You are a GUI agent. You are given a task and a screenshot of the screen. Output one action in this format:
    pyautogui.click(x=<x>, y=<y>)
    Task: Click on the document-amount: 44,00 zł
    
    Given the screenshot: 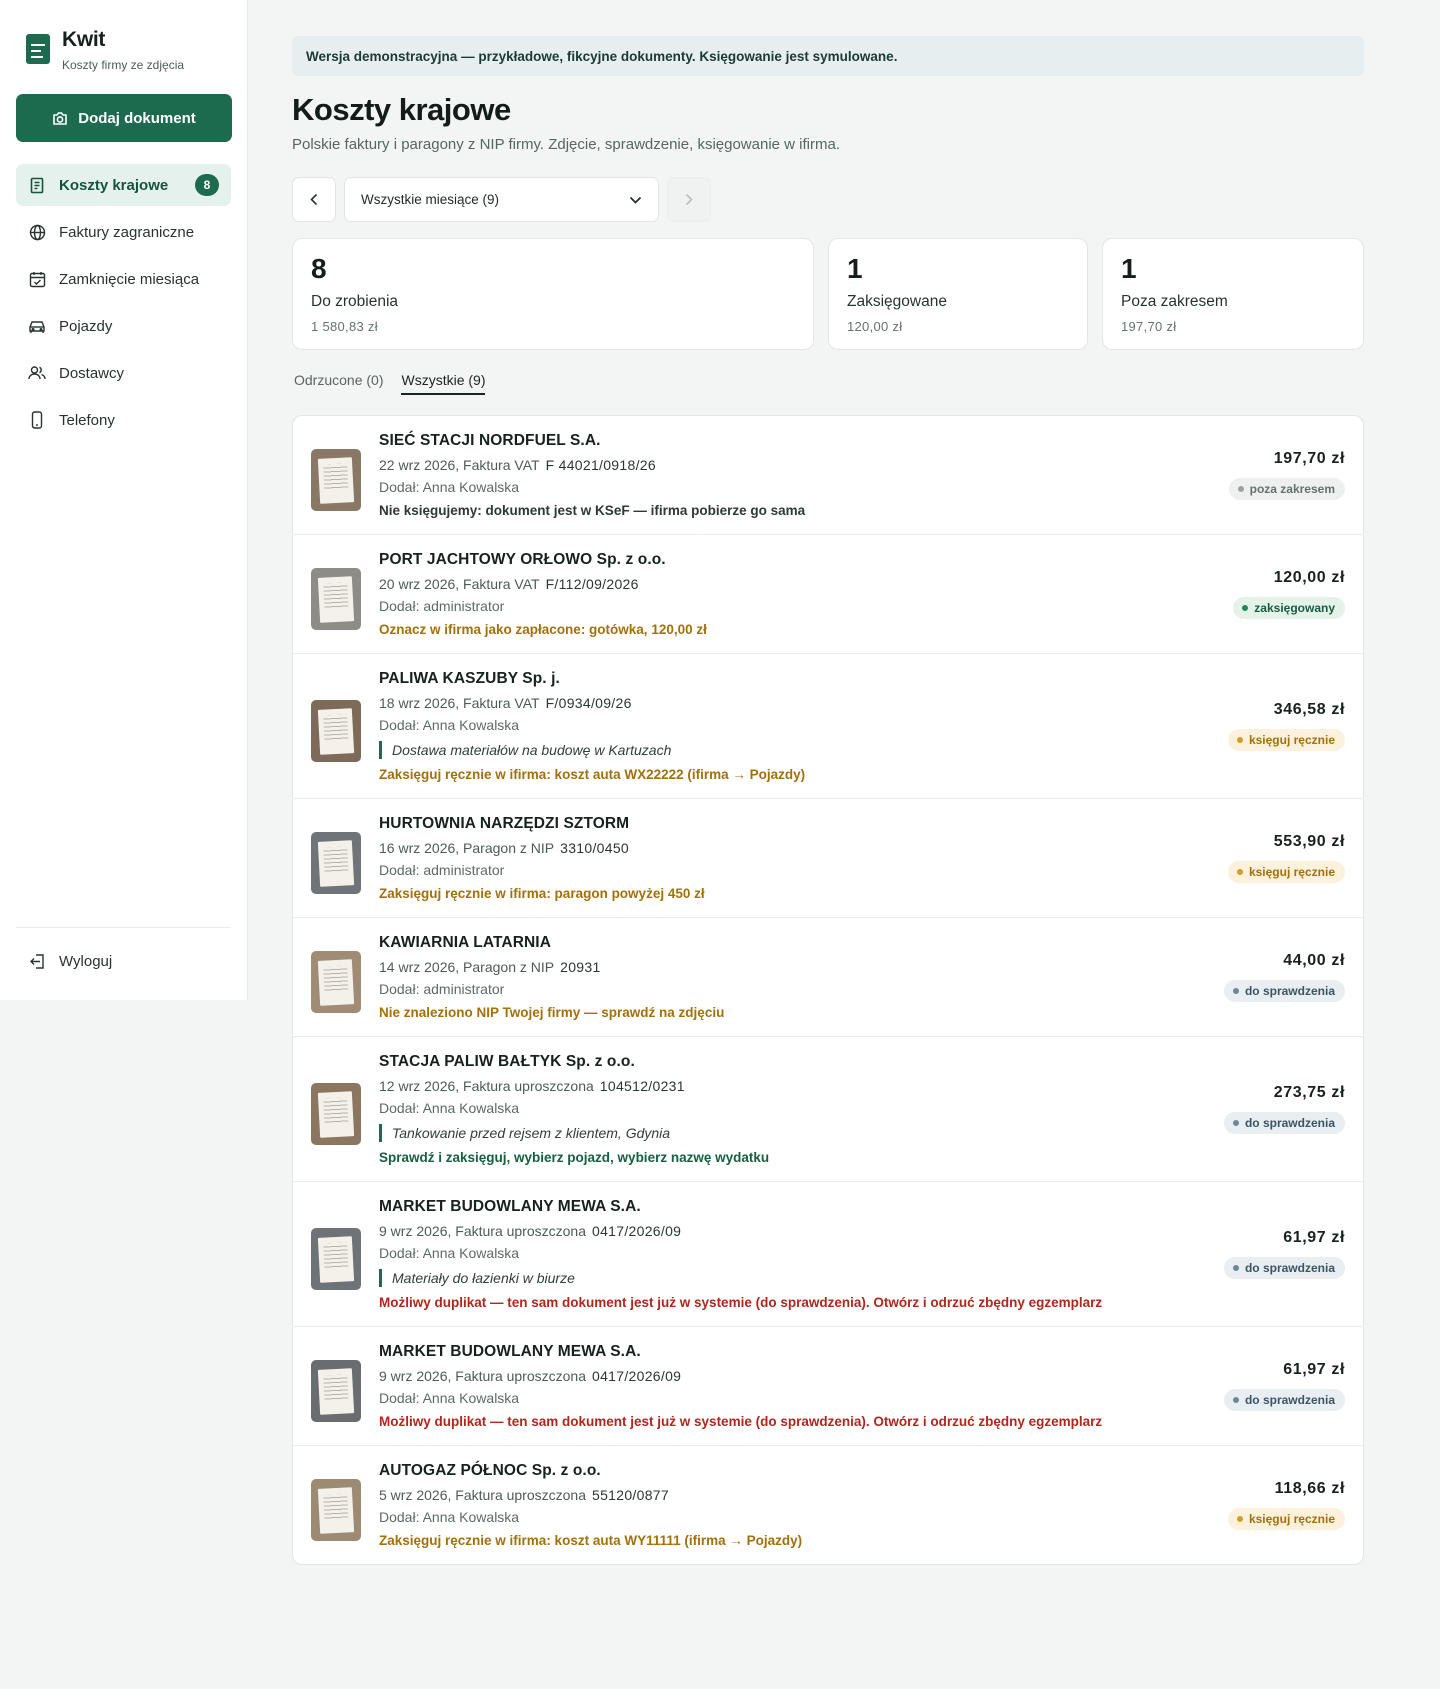 What is the action you would take?
    pyautogui.click(x=1314, y=960)
    